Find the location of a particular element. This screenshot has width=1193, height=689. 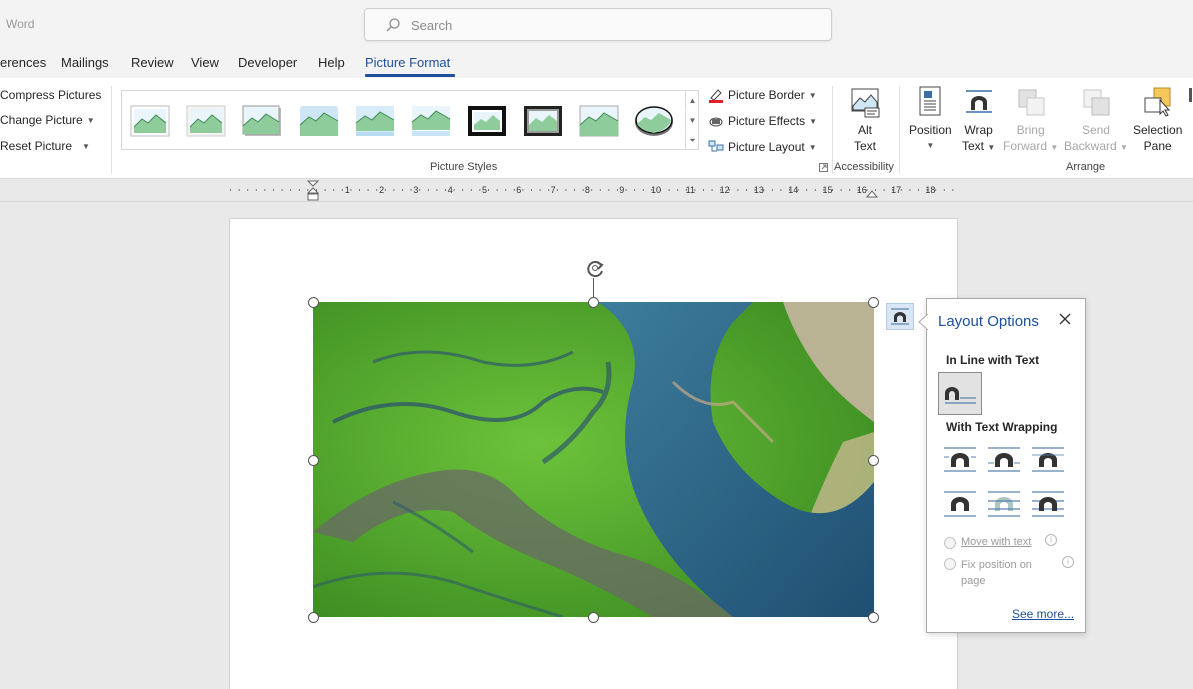

title-bar: Word is located at coordinates (596, 25).